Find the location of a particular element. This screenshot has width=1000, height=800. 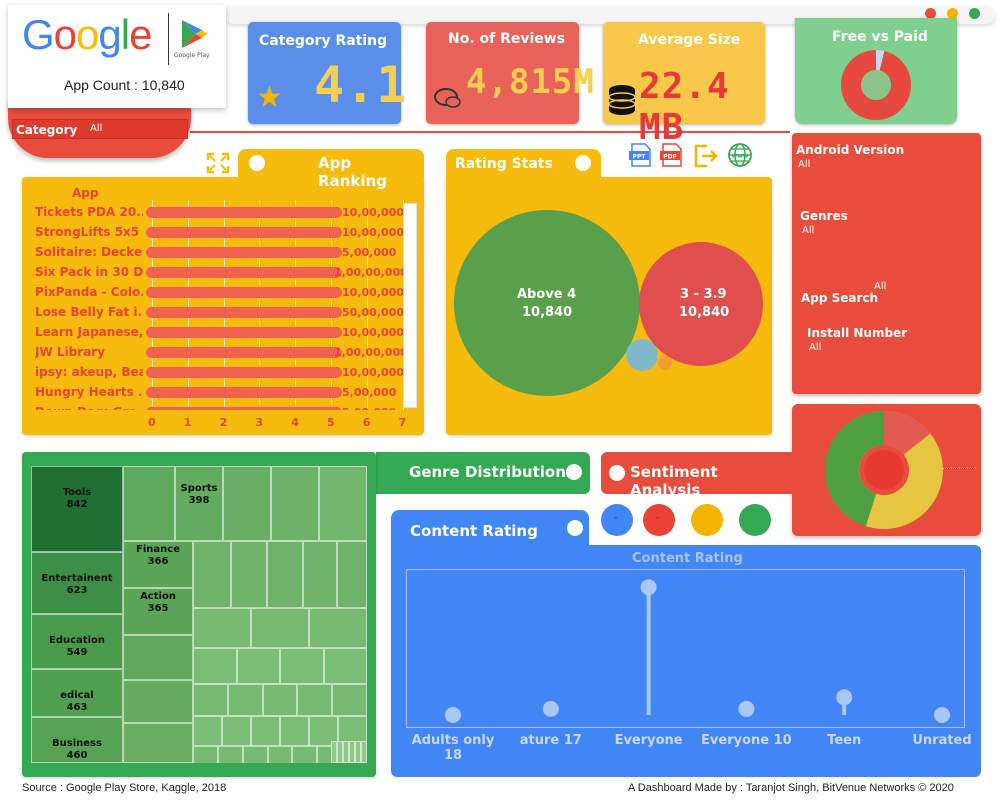

app-search-title: App Search is located at coordinates (840, 298).